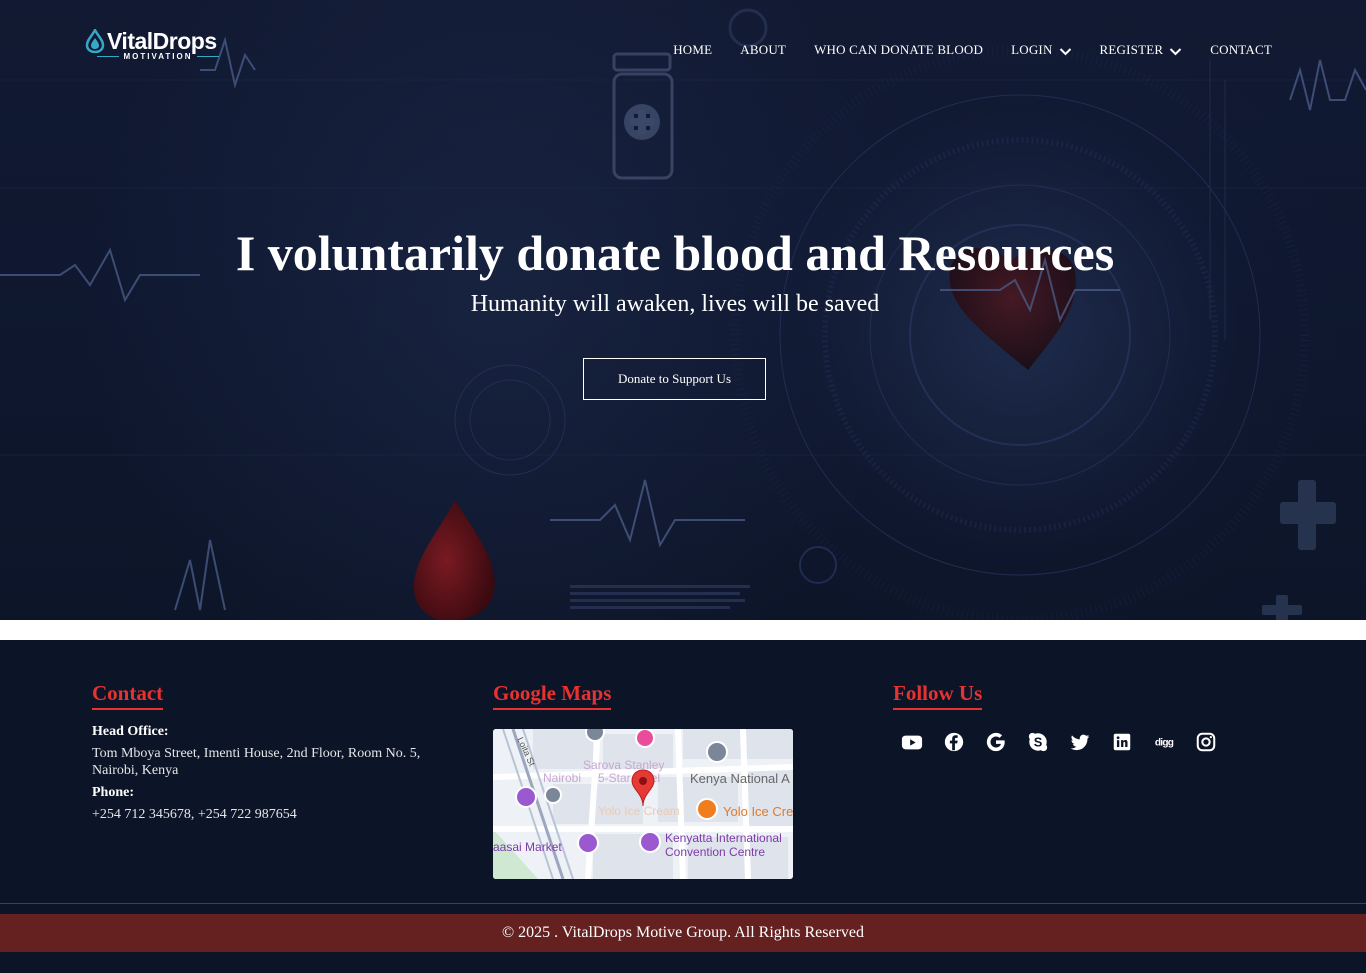  What do you see at coordinates (527, 847) in the screenshot?
I see `map-label-market: aasai Market` at bounding box center [527, 847].